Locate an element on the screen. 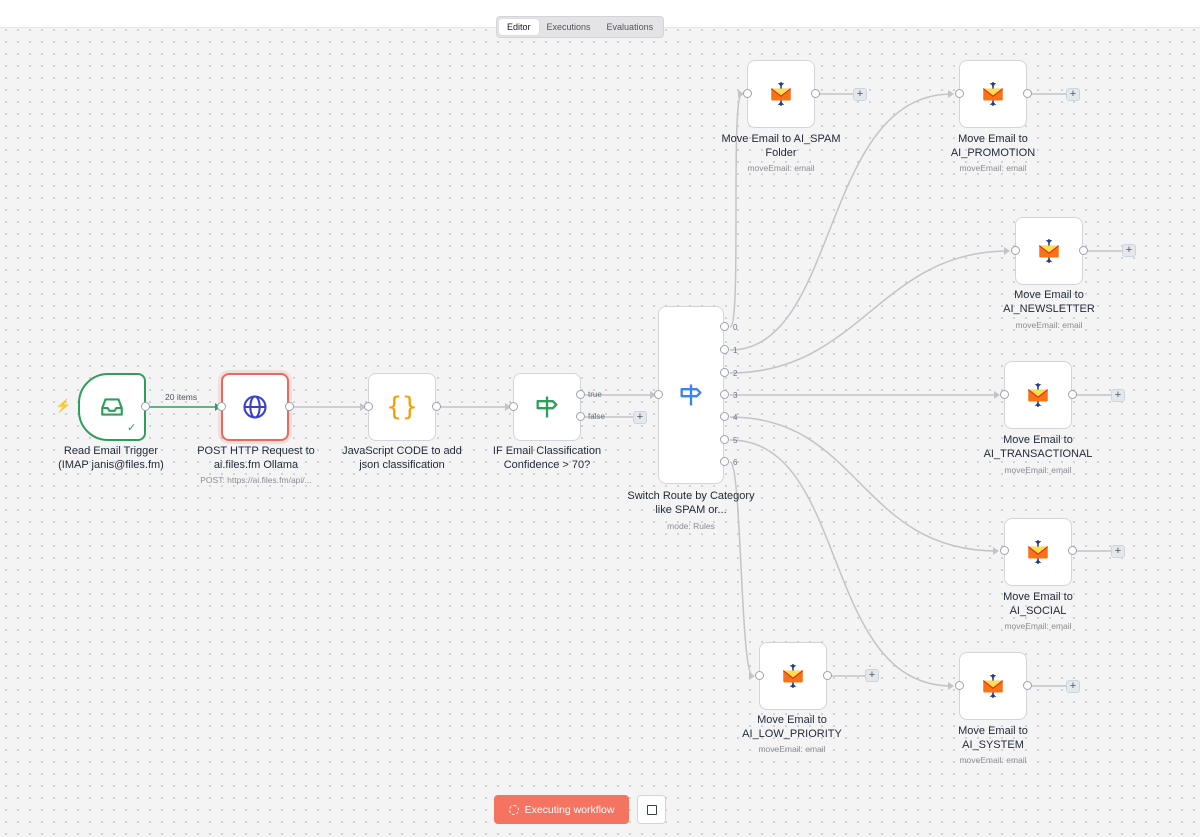  system-output-handle is located at coordinates (1027, 685).